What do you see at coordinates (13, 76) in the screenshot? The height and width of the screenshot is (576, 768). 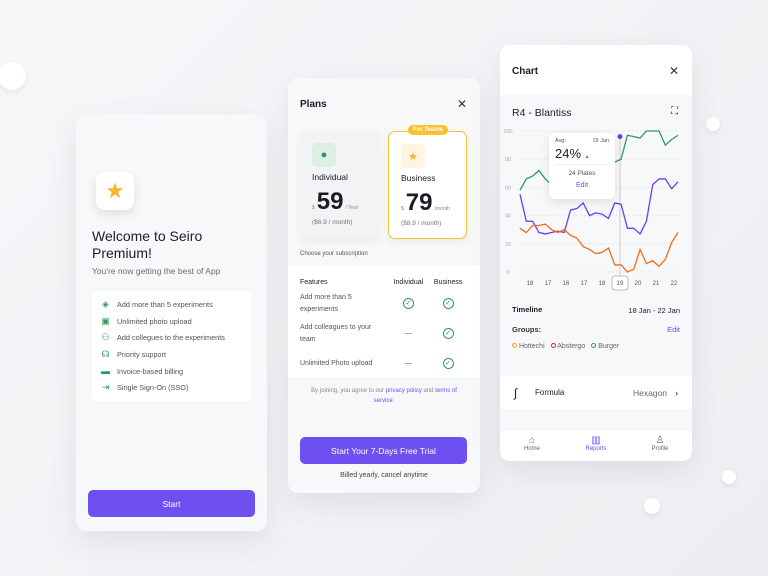 I see `decor-circle` at bounding box center [13, 76].